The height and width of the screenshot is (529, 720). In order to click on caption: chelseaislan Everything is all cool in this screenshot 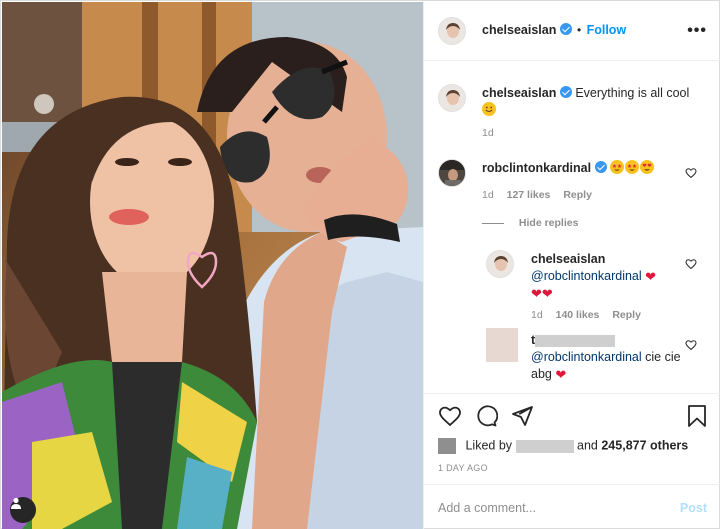, I will do `click(594, 102)`.